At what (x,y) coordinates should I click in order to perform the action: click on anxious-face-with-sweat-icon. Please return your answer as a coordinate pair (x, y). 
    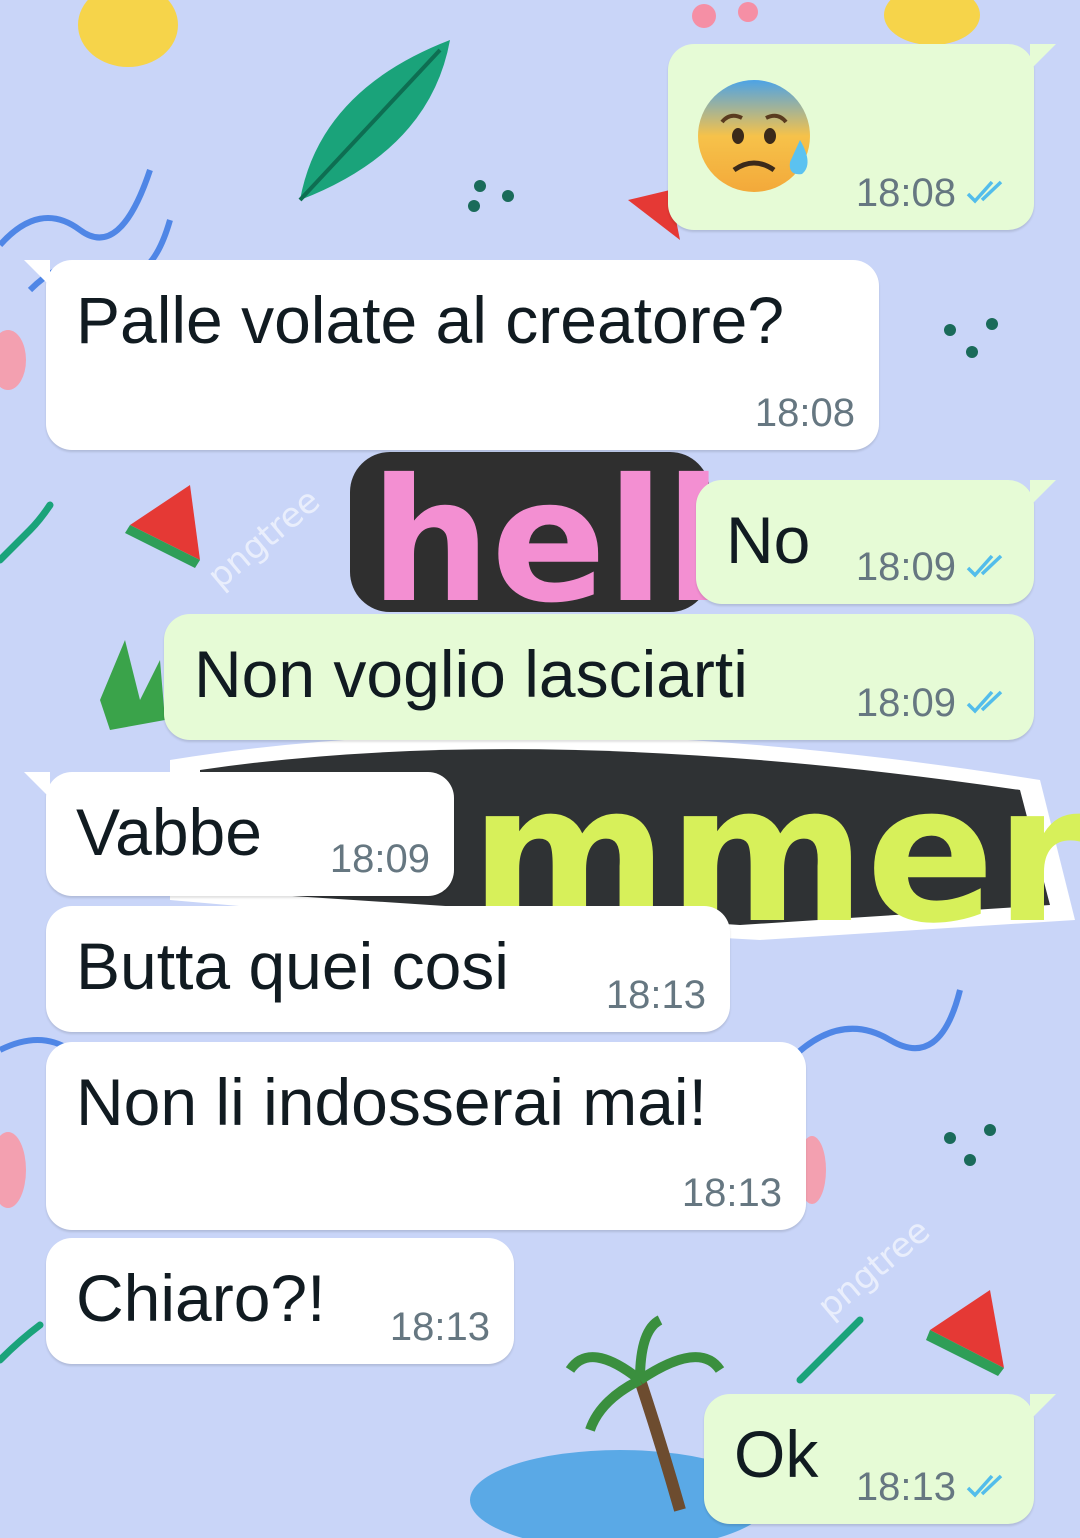
    Looking at the image, I should click on (757, 139).